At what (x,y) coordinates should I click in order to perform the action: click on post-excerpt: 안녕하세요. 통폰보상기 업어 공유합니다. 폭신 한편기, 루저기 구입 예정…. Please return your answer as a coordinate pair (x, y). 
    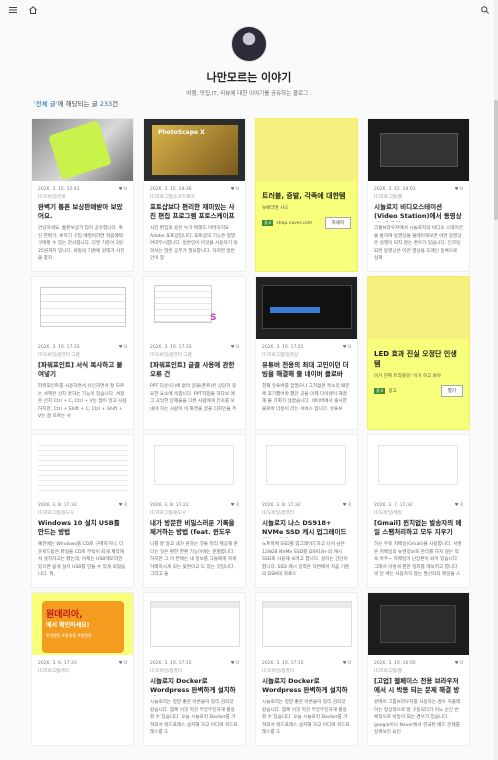
    Looking at the image, I should click on (81, 243).